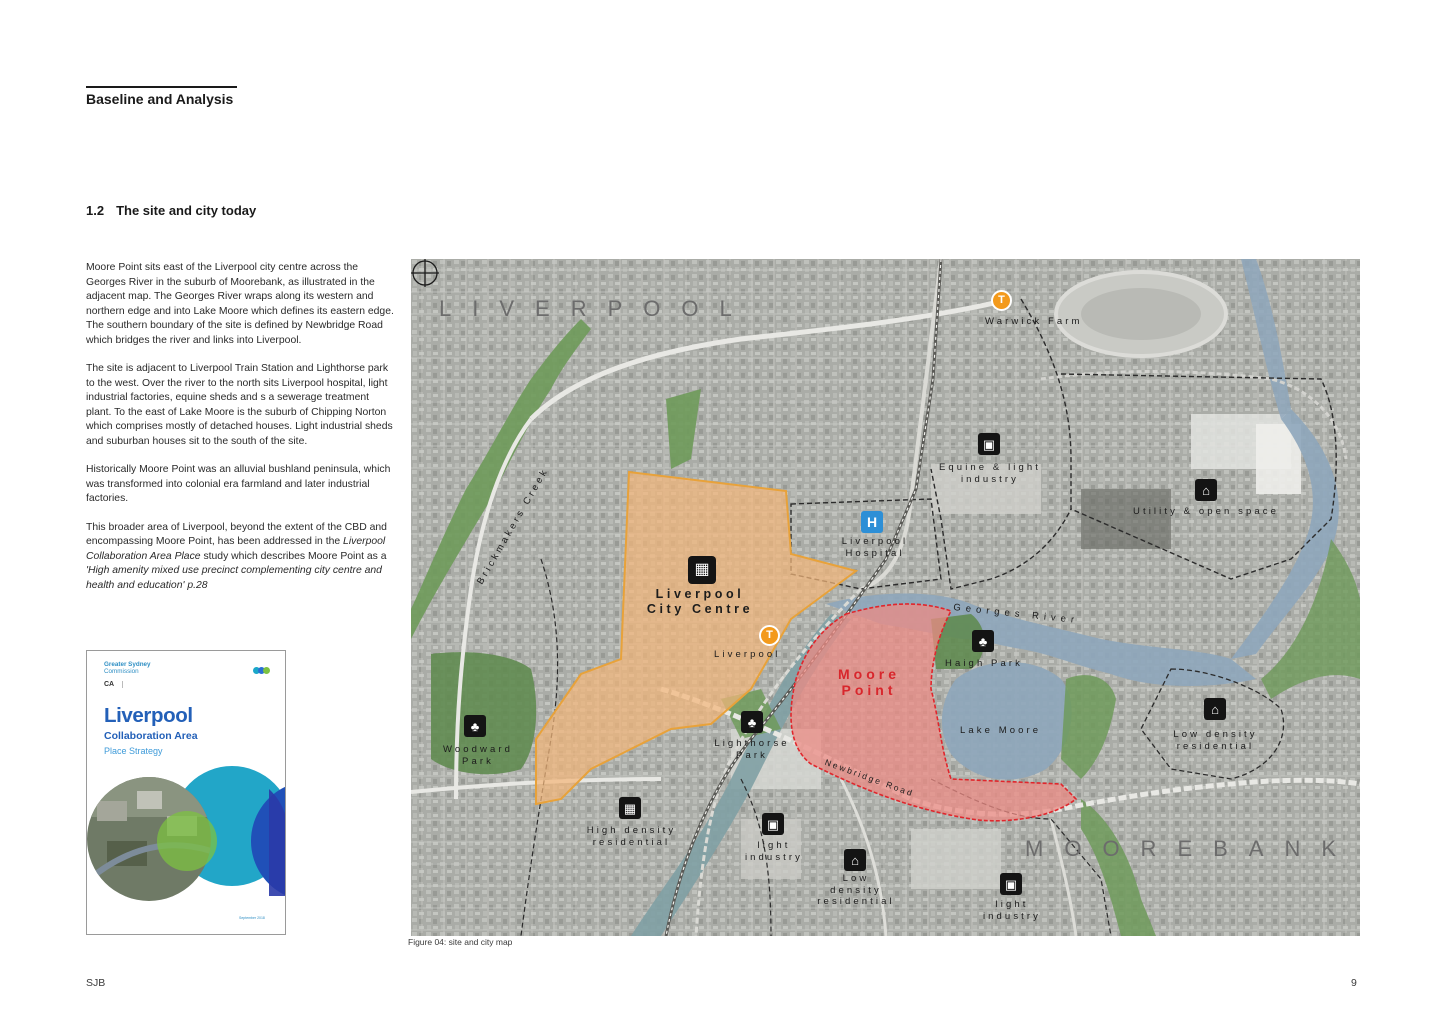 This screenshot has width=1446, height=1022. What do you see at coordinates (769, 635) in the screenshot?
I see `liverpool-station-icon: T` at bounding box center [769, 635].